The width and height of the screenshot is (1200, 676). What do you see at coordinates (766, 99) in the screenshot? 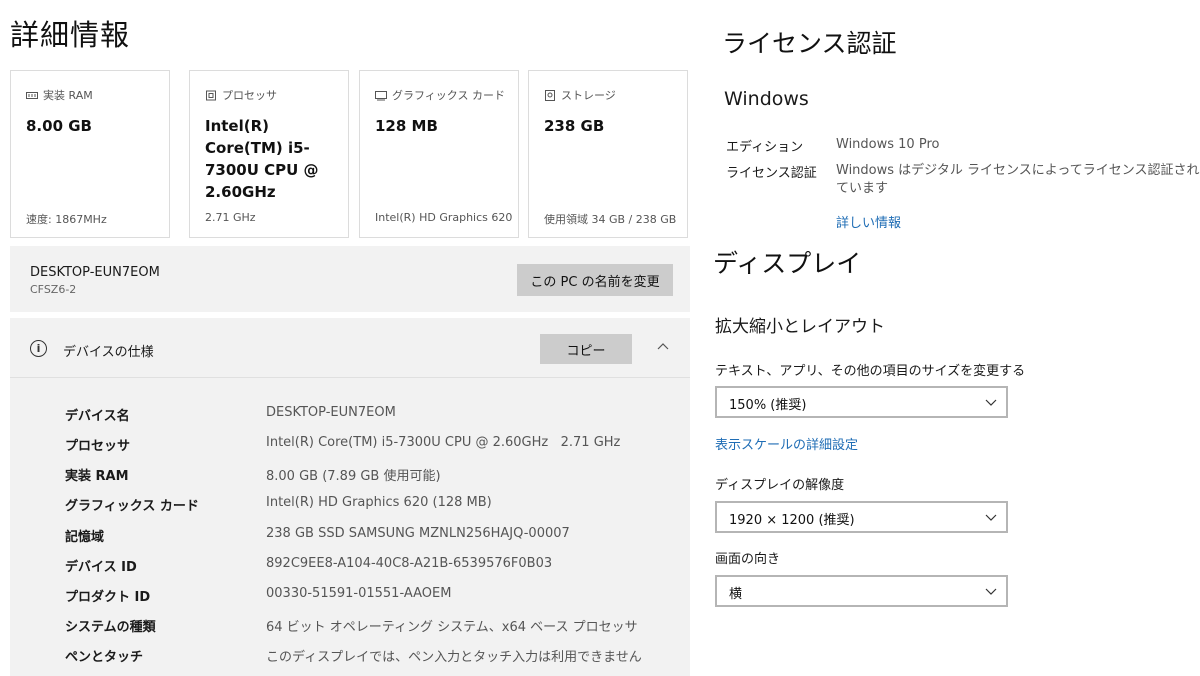
I see `windows-heading: Windows` at bounding box center [766, 99].